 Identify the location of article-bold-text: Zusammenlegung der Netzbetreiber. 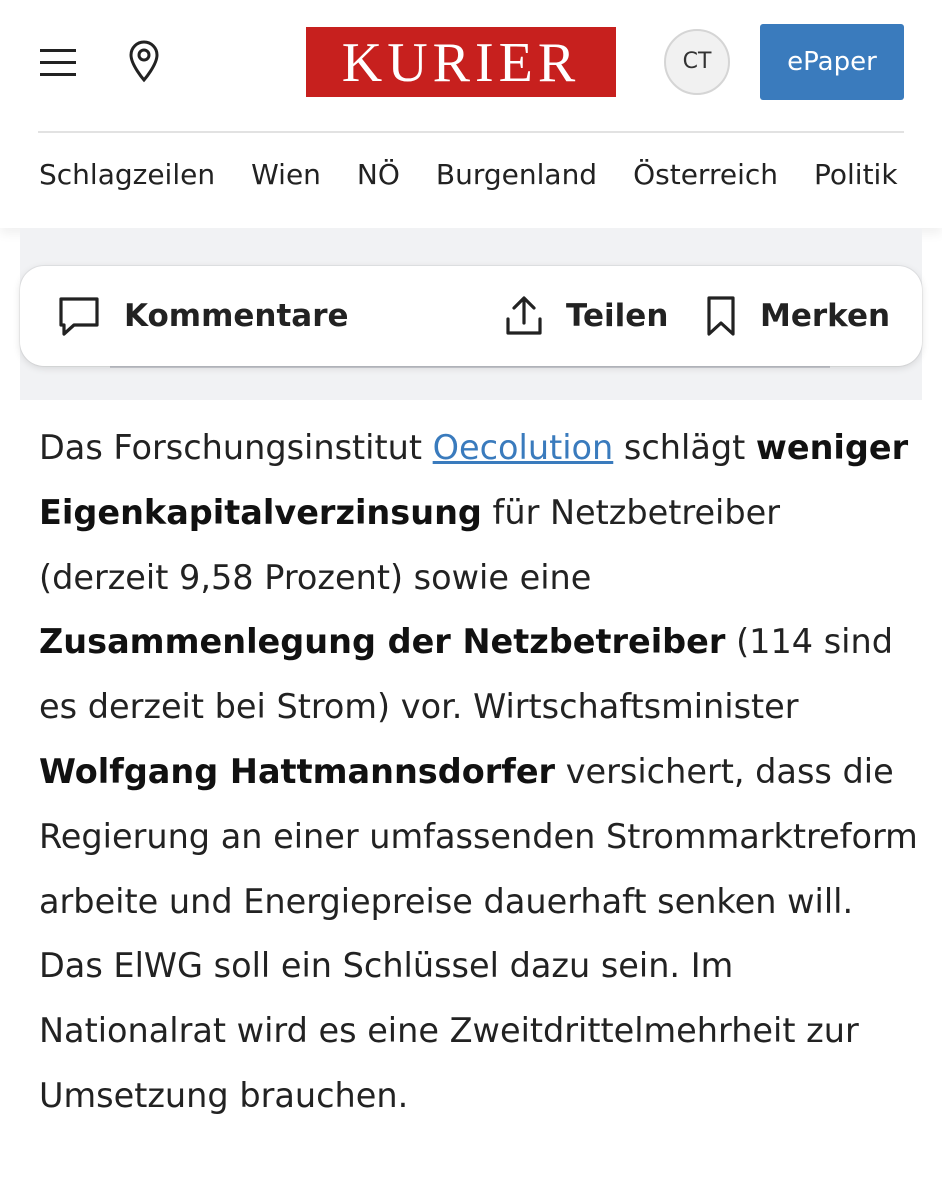
(382, 642).